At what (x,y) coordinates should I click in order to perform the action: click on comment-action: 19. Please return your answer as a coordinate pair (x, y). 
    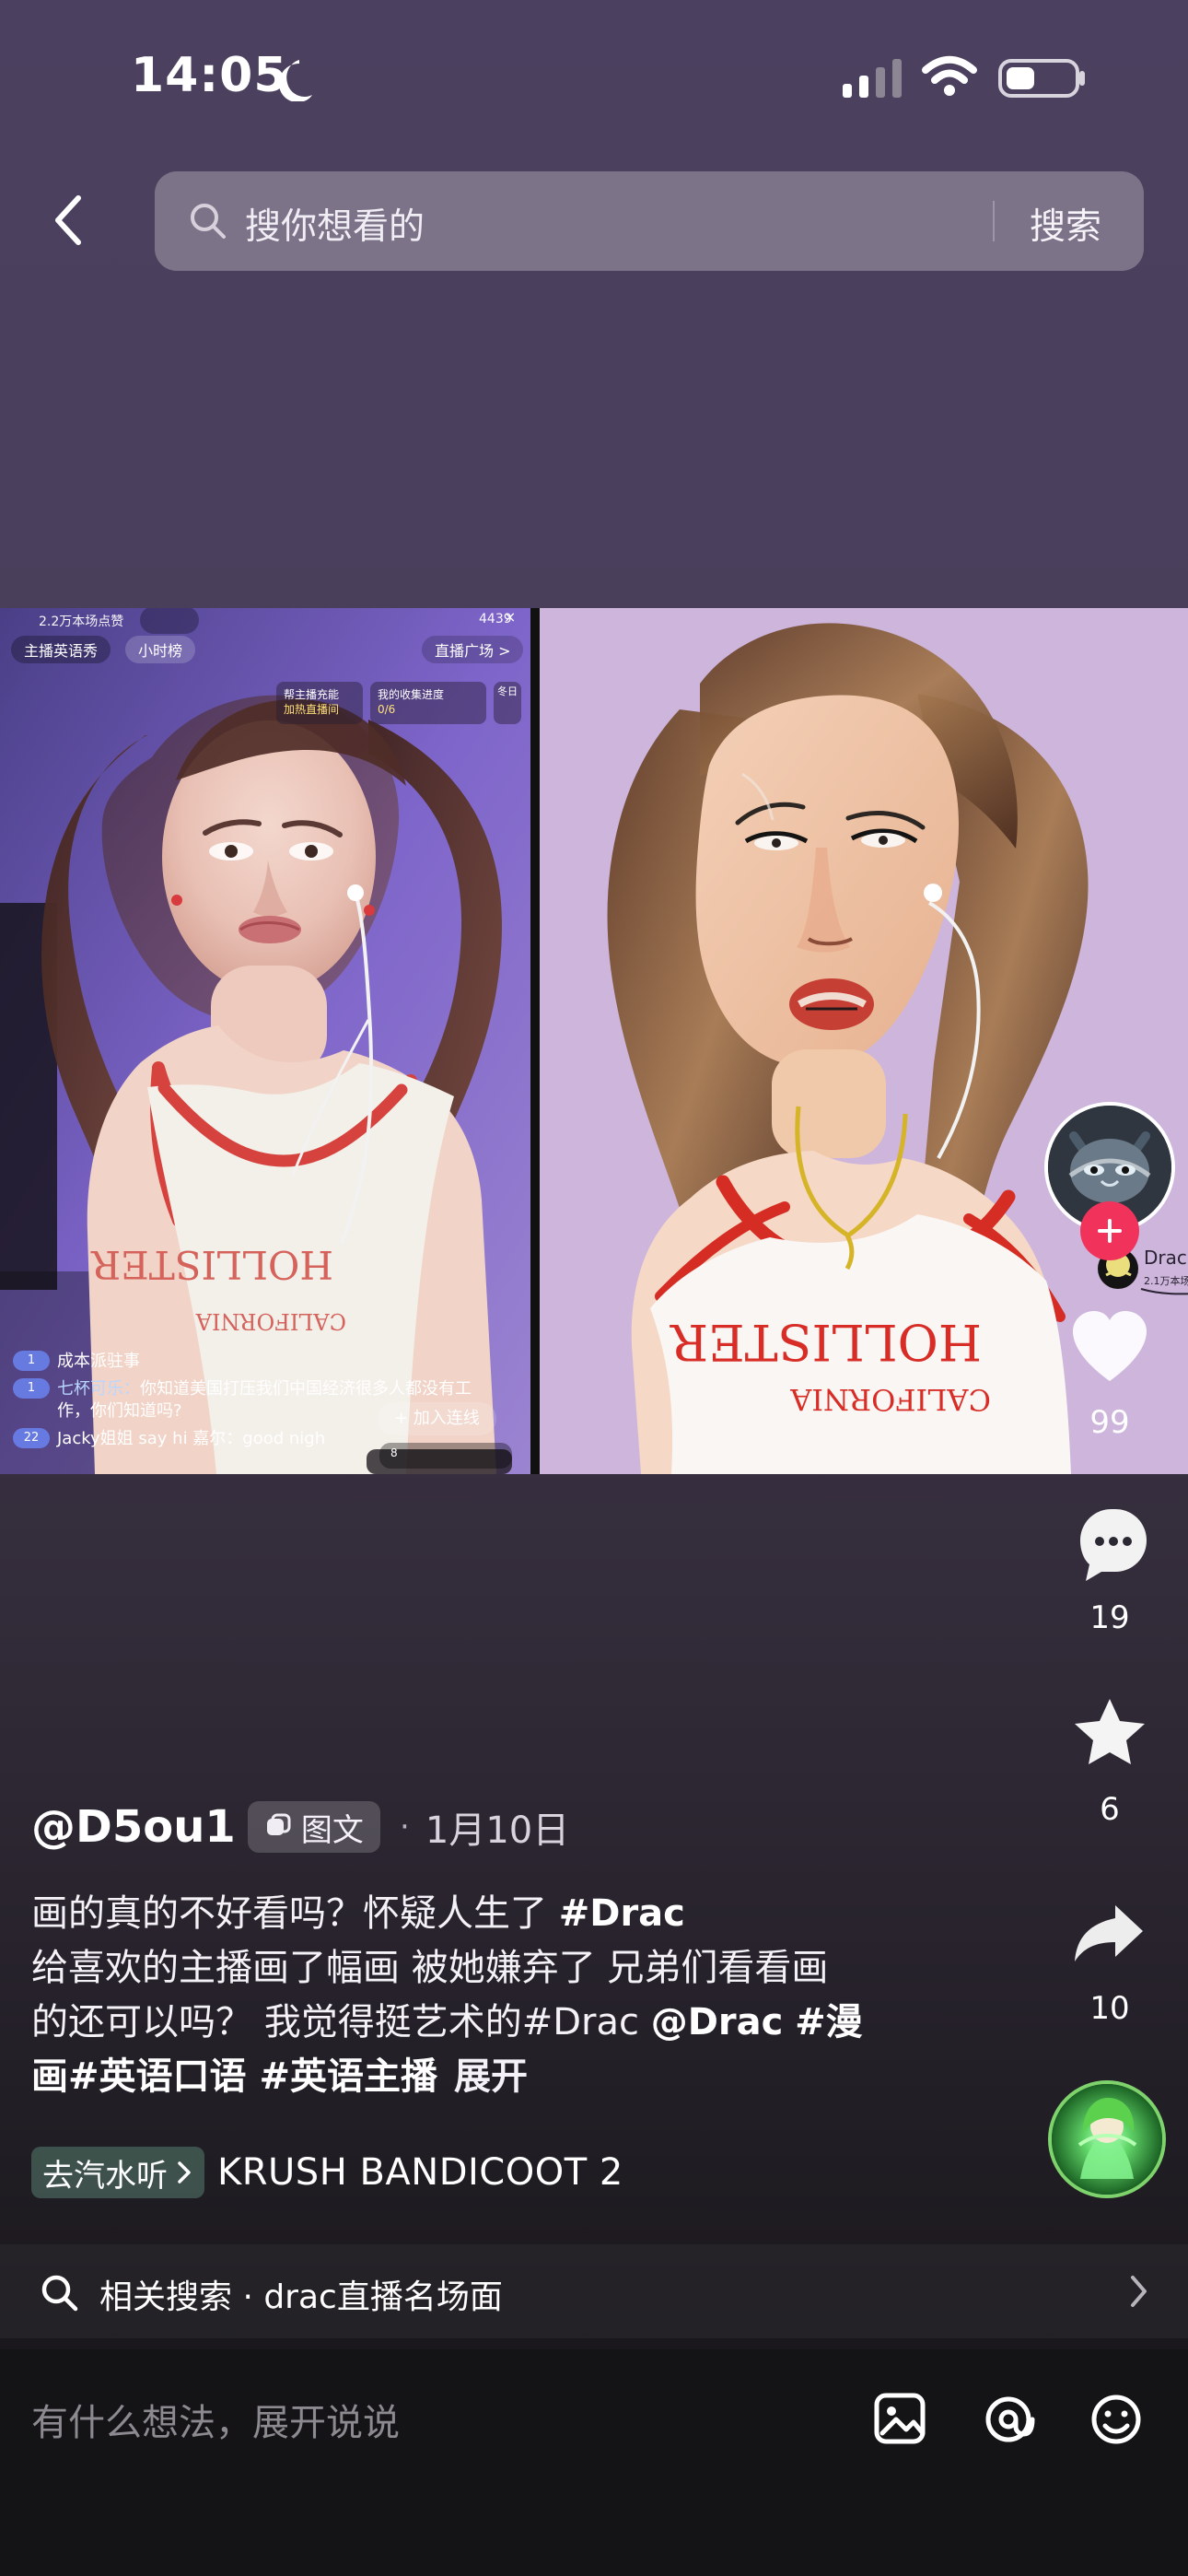
    Looking at the image, I should click on (1109, 1567).